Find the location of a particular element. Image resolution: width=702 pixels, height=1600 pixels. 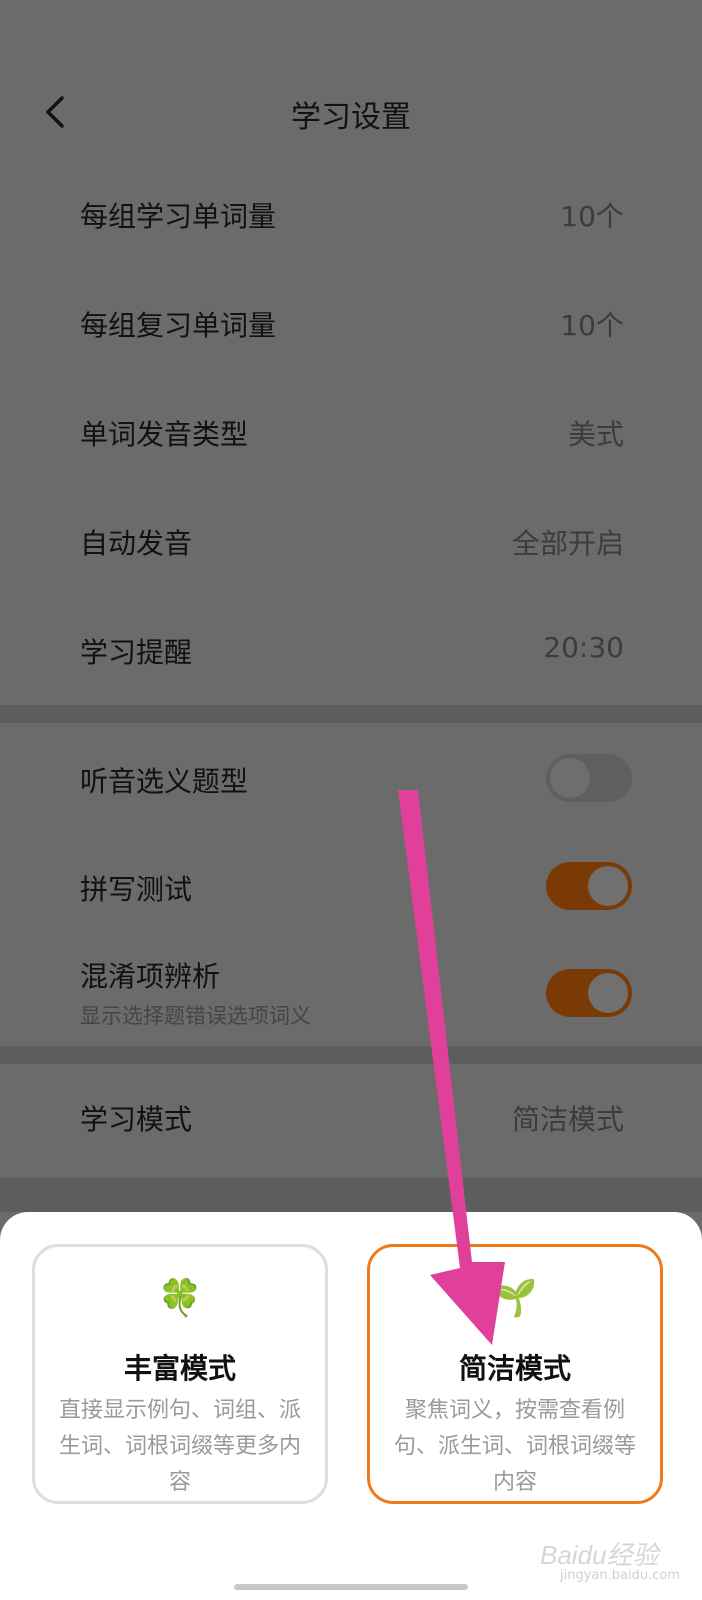

setting-label: 学习提醒 is located at coordinates (136, 652).